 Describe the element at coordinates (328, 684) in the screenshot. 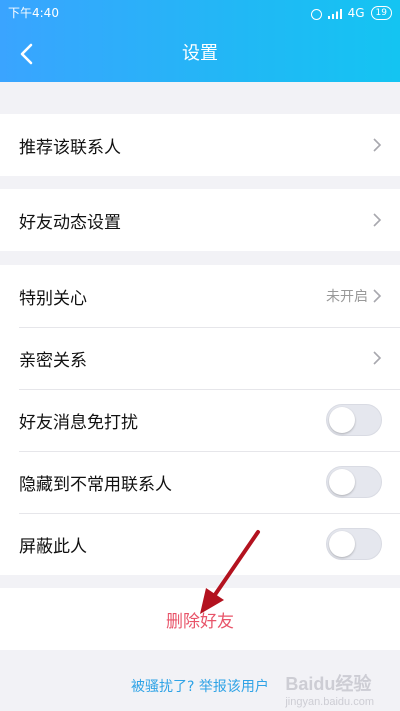

I see `watermark-text: Baidu经验` at that location.